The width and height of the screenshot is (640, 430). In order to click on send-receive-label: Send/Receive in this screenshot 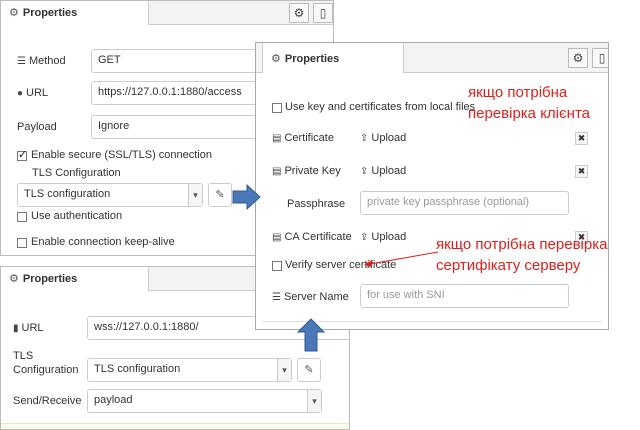, I will do `click(47, 401)`.